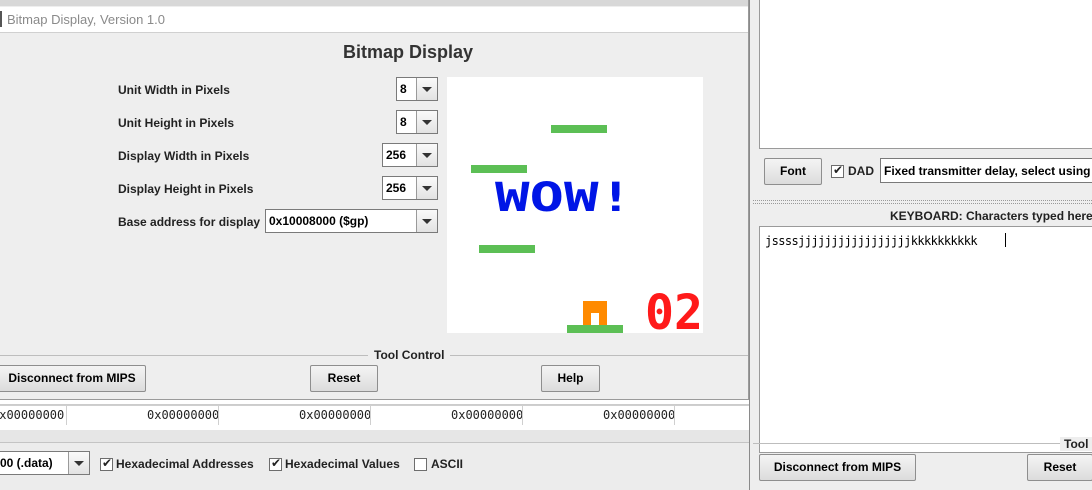  What do you see at coordinates (991, 216) in the screenshot?
I see `keyboard-header: KEYBOARD: Characters typed here a` at bounding box center [991, 216].